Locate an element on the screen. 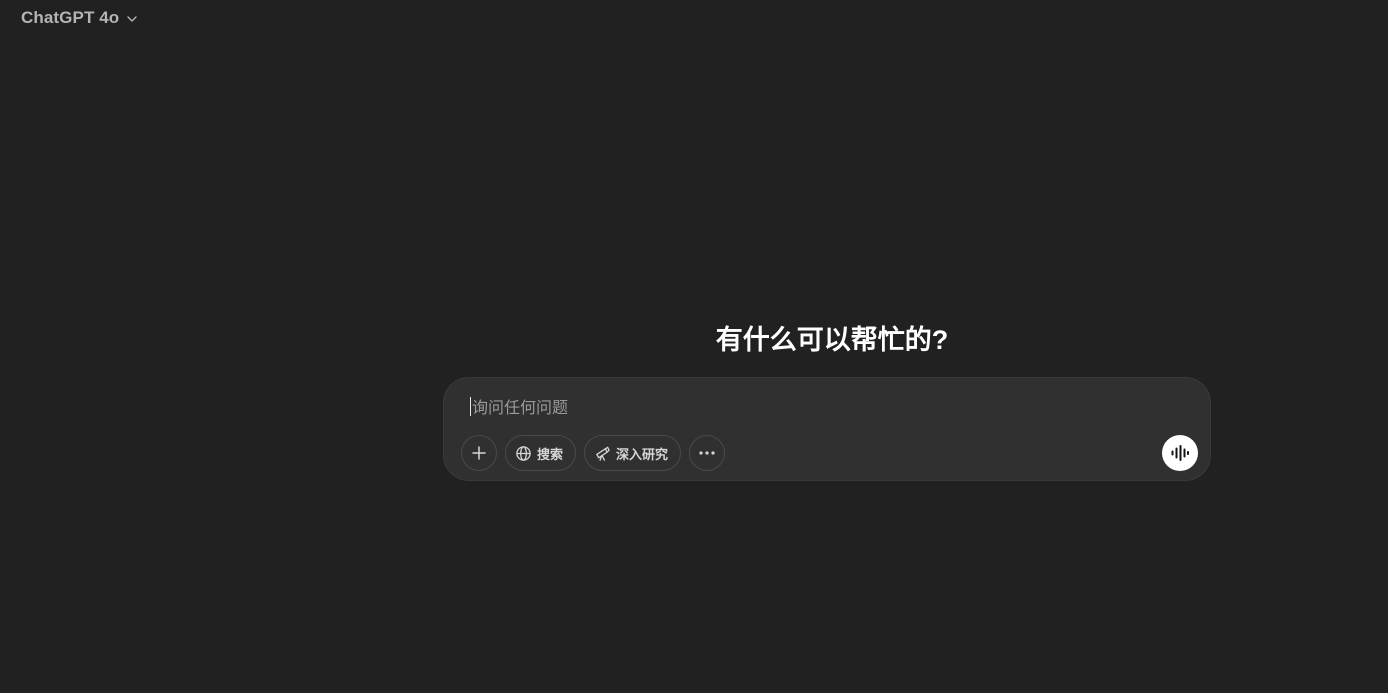 This screenshot has width=1388, height=693. model-name: ChatGPT 4o is located at coordinates (70, 17).